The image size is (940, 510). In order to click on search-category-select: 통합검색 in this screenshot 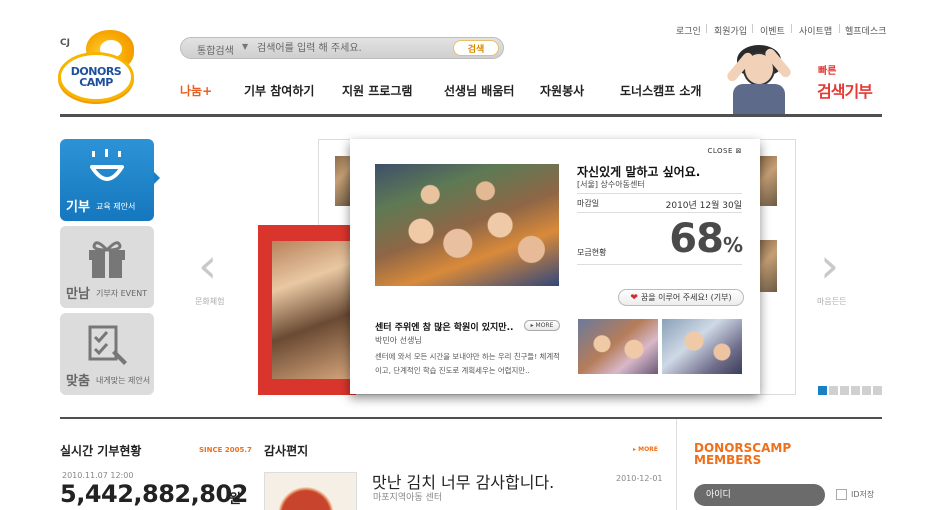, I will do `click(215, 49)`.